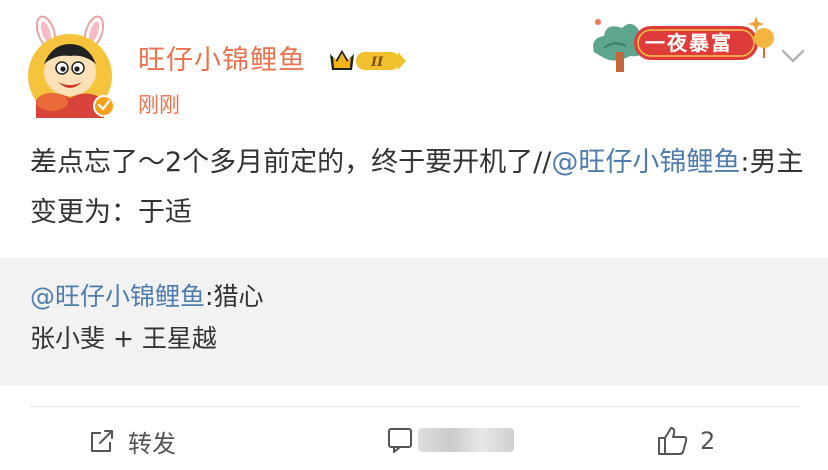 The width and height of the screenshot is (828, 470). What do you see at coordinates (673, 441) in the screenshot?
I see `thumbs-up-icon` at bounding box center [673, 441].